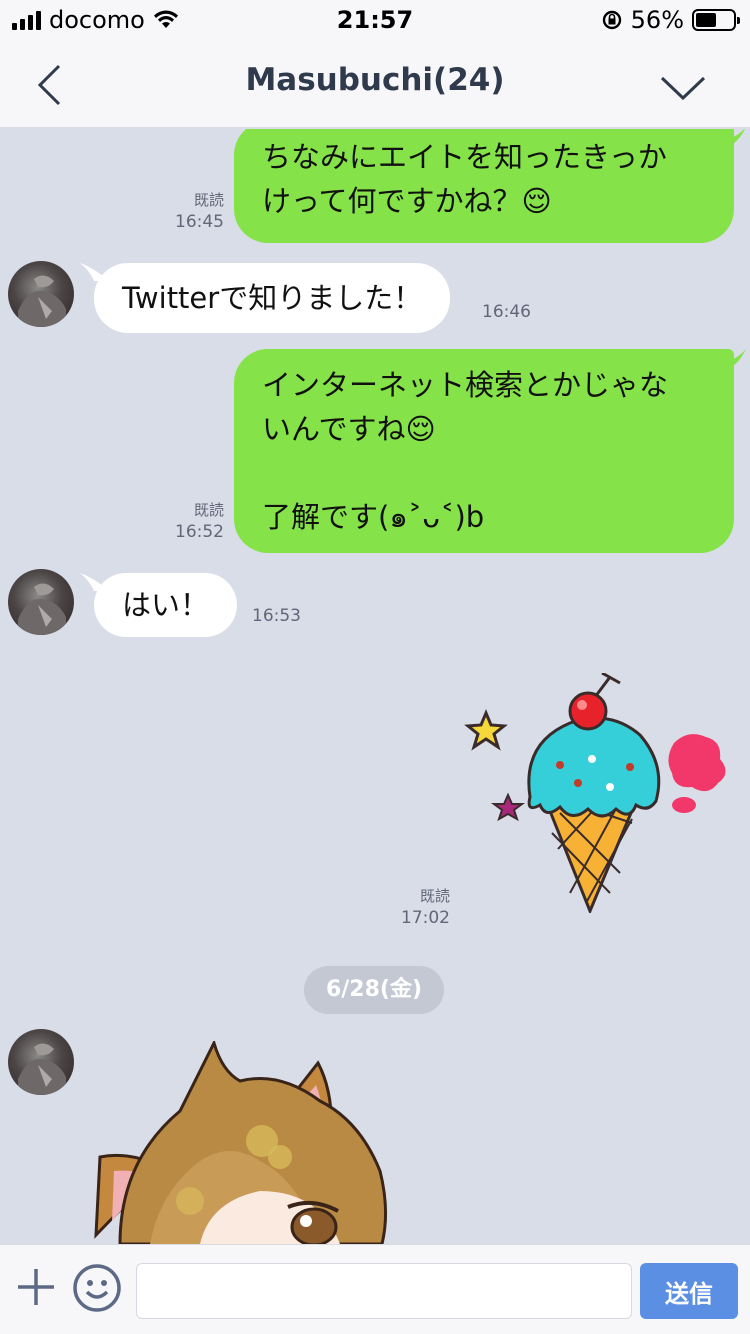  What do you see at coordinates (349, 429) in the screenshot?
I see `message-line: いんですね😌` at bounding box center [349, 429].